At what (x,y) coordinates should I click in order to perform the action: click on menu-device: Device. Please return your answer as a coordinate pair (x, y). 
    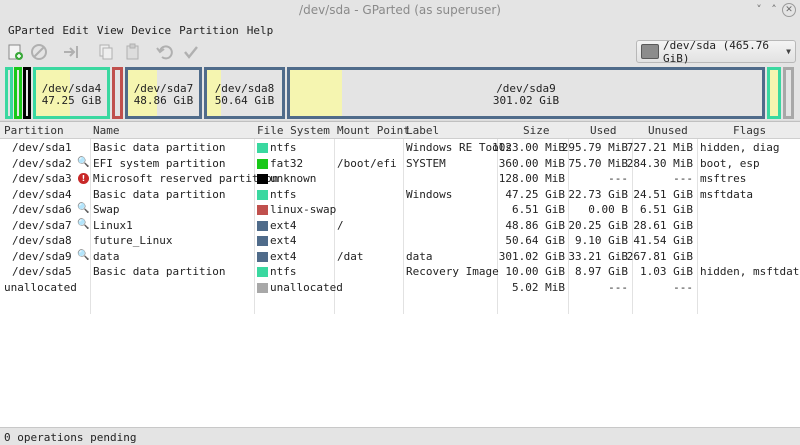
    Looking at the image, I should click on (151, 31).